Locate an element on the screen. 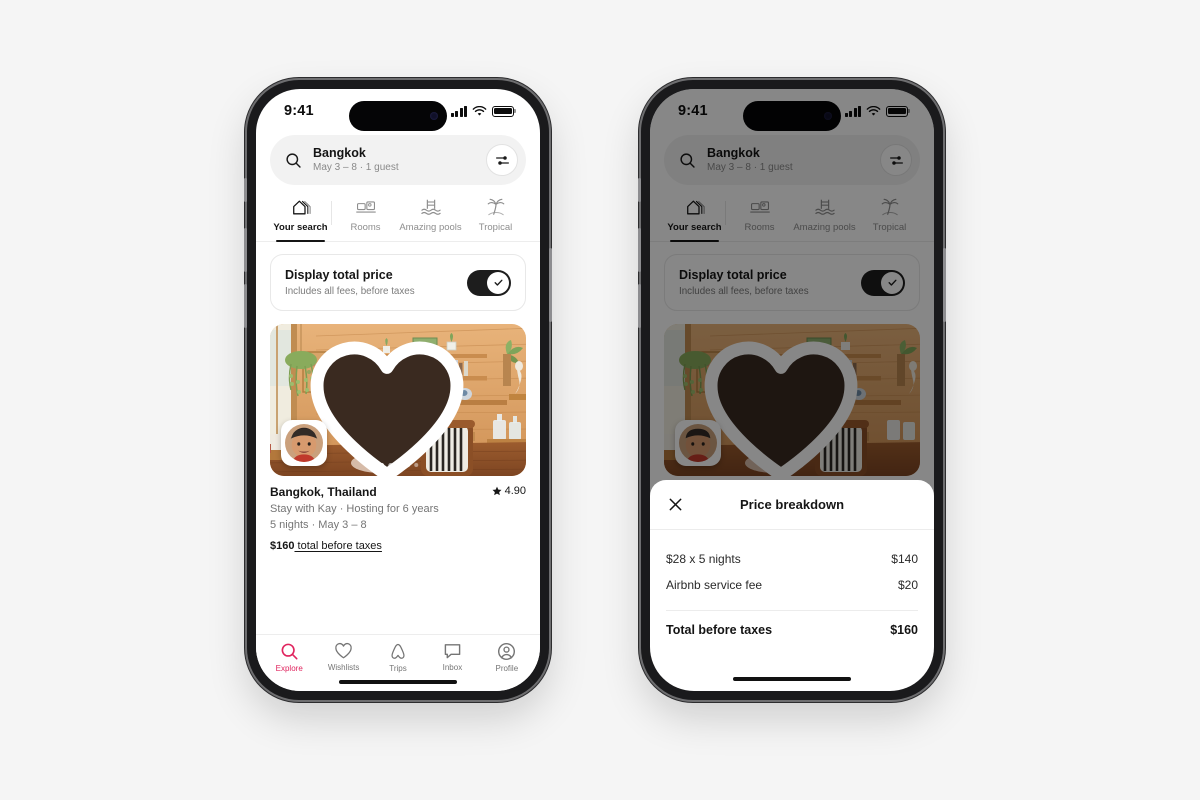 This screenshot has height=800, width=1200. battery-full-icon is located at coordinates (503, 111).